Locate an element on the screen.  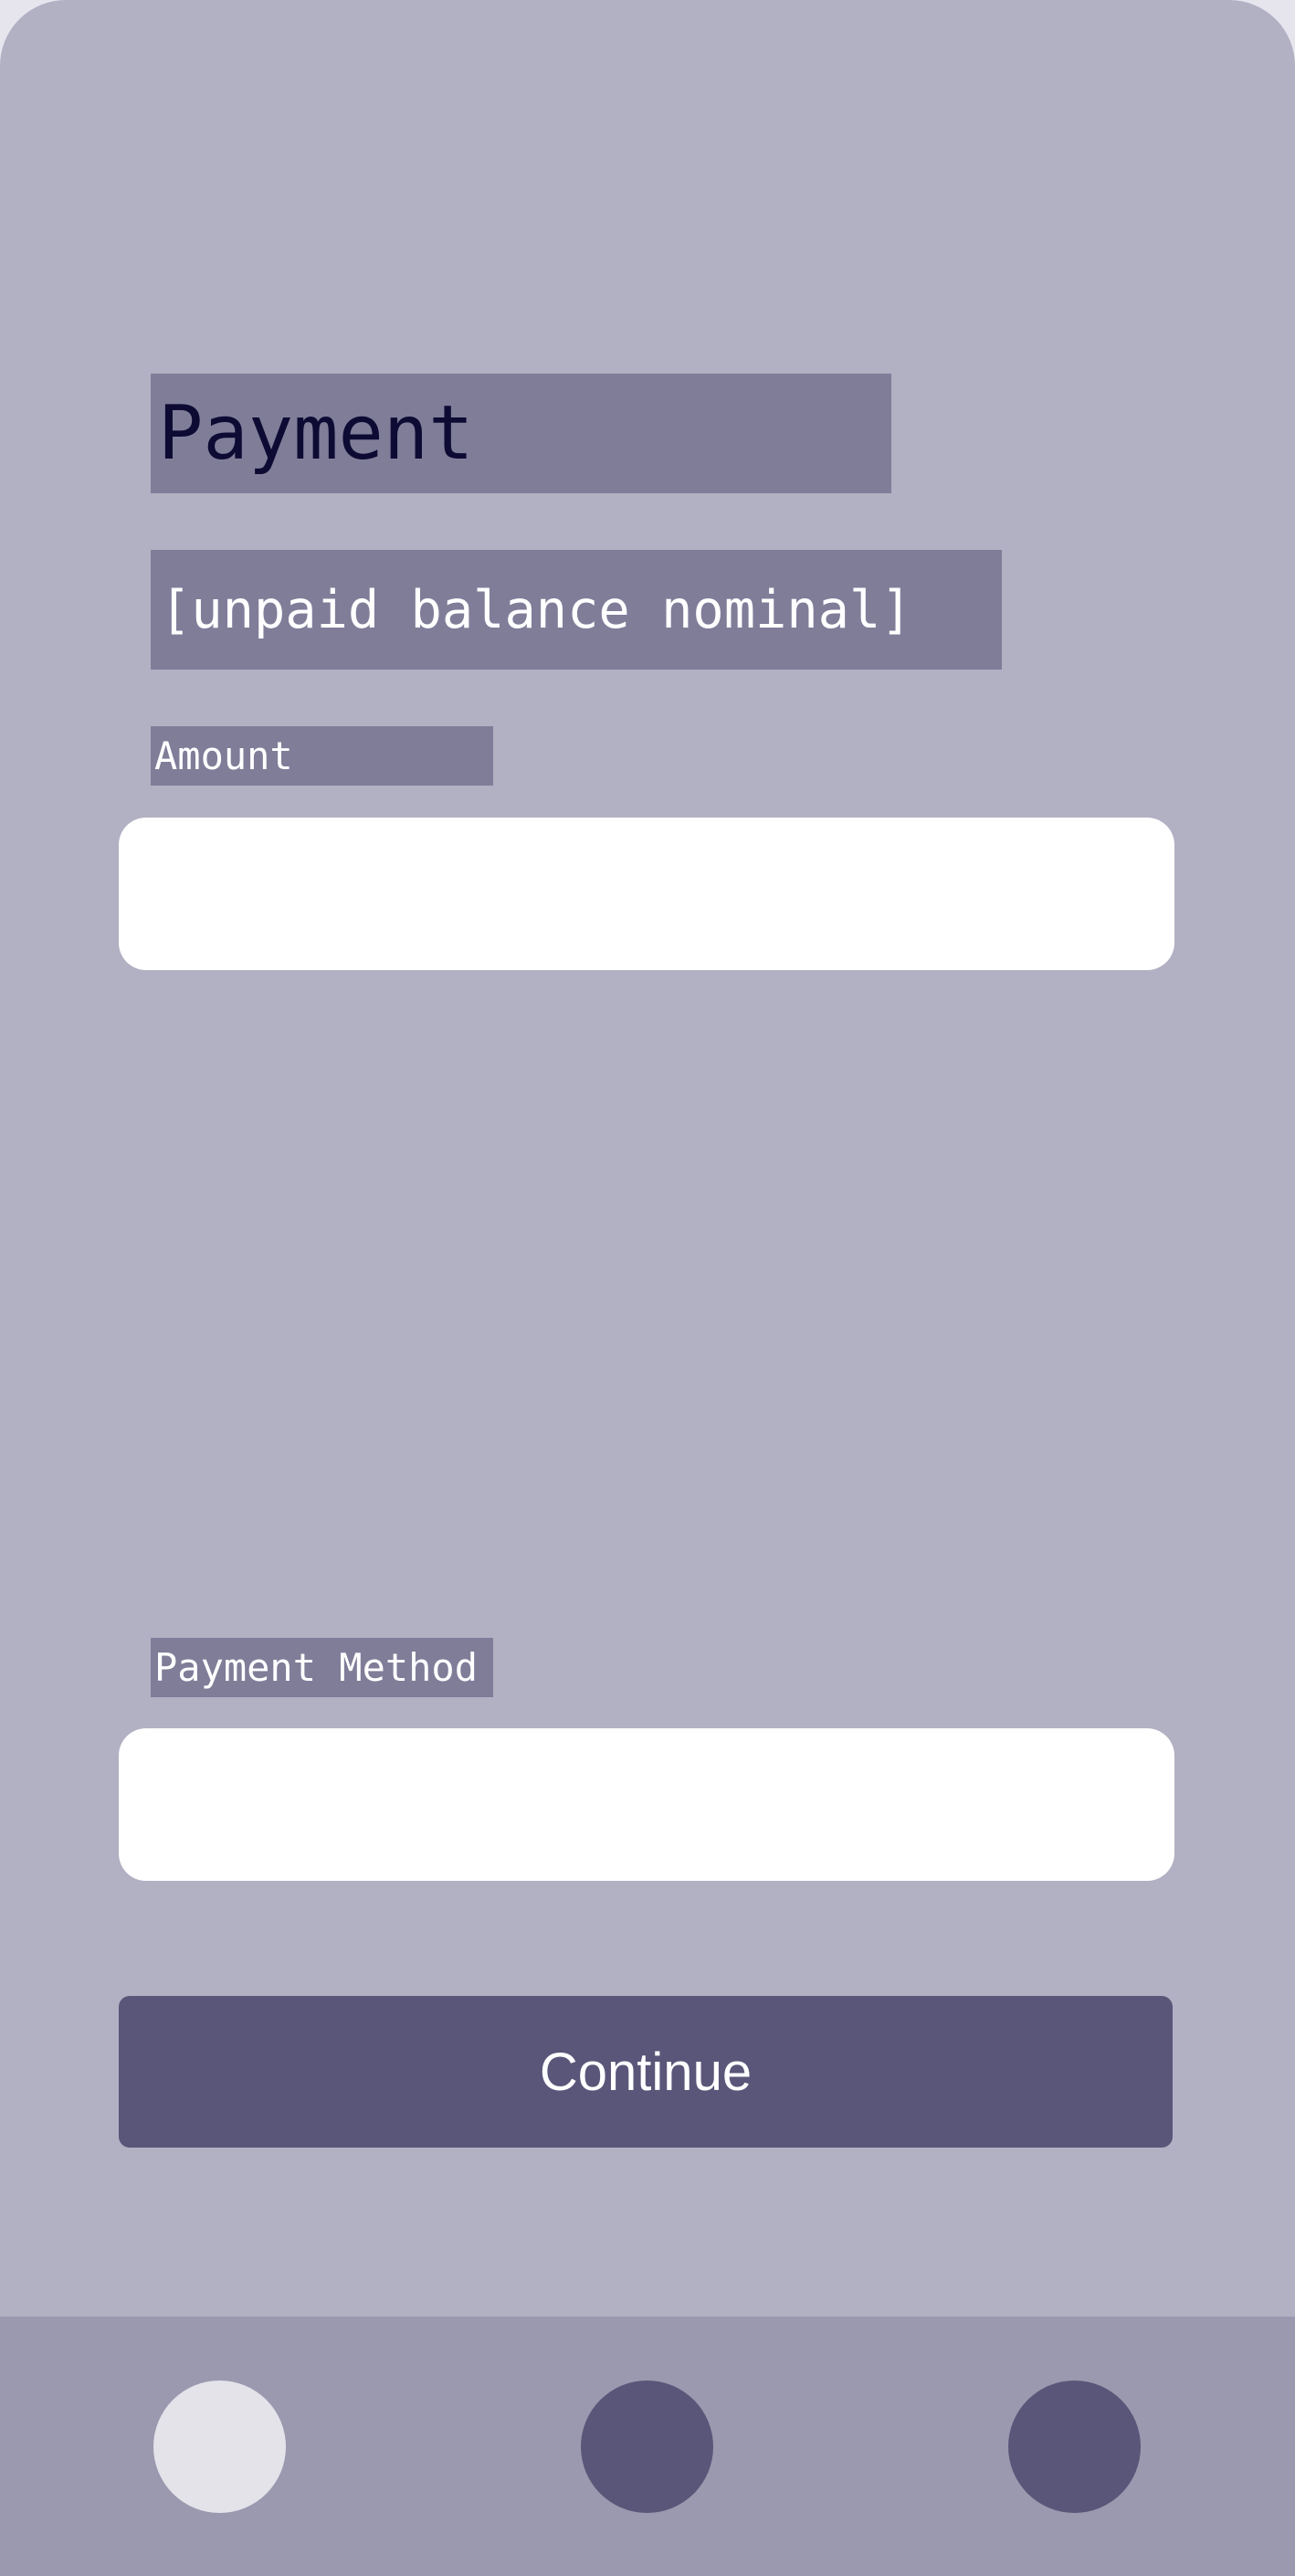
nav-item-1-icon is located at coordinates (220, 2447).